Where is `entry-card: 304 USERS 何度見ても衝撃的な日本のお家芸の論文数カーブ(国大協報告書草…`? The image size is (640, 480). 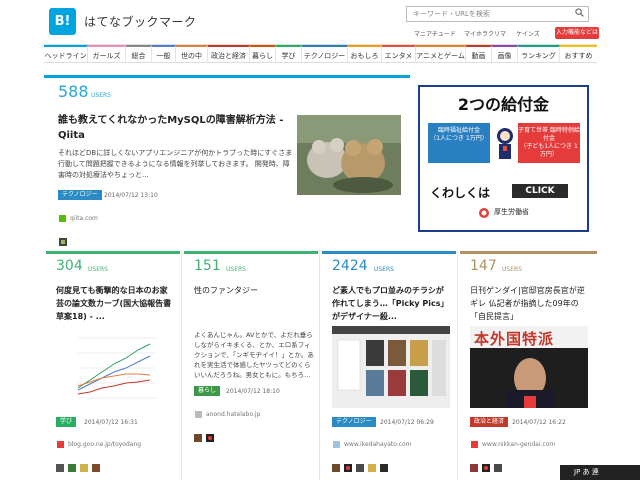
entry-card: 304 USERS 何度見ても衝撃的な日本のお家芸の論文数カーブ(国大協報告書草… is located at coordinates (113, 365).